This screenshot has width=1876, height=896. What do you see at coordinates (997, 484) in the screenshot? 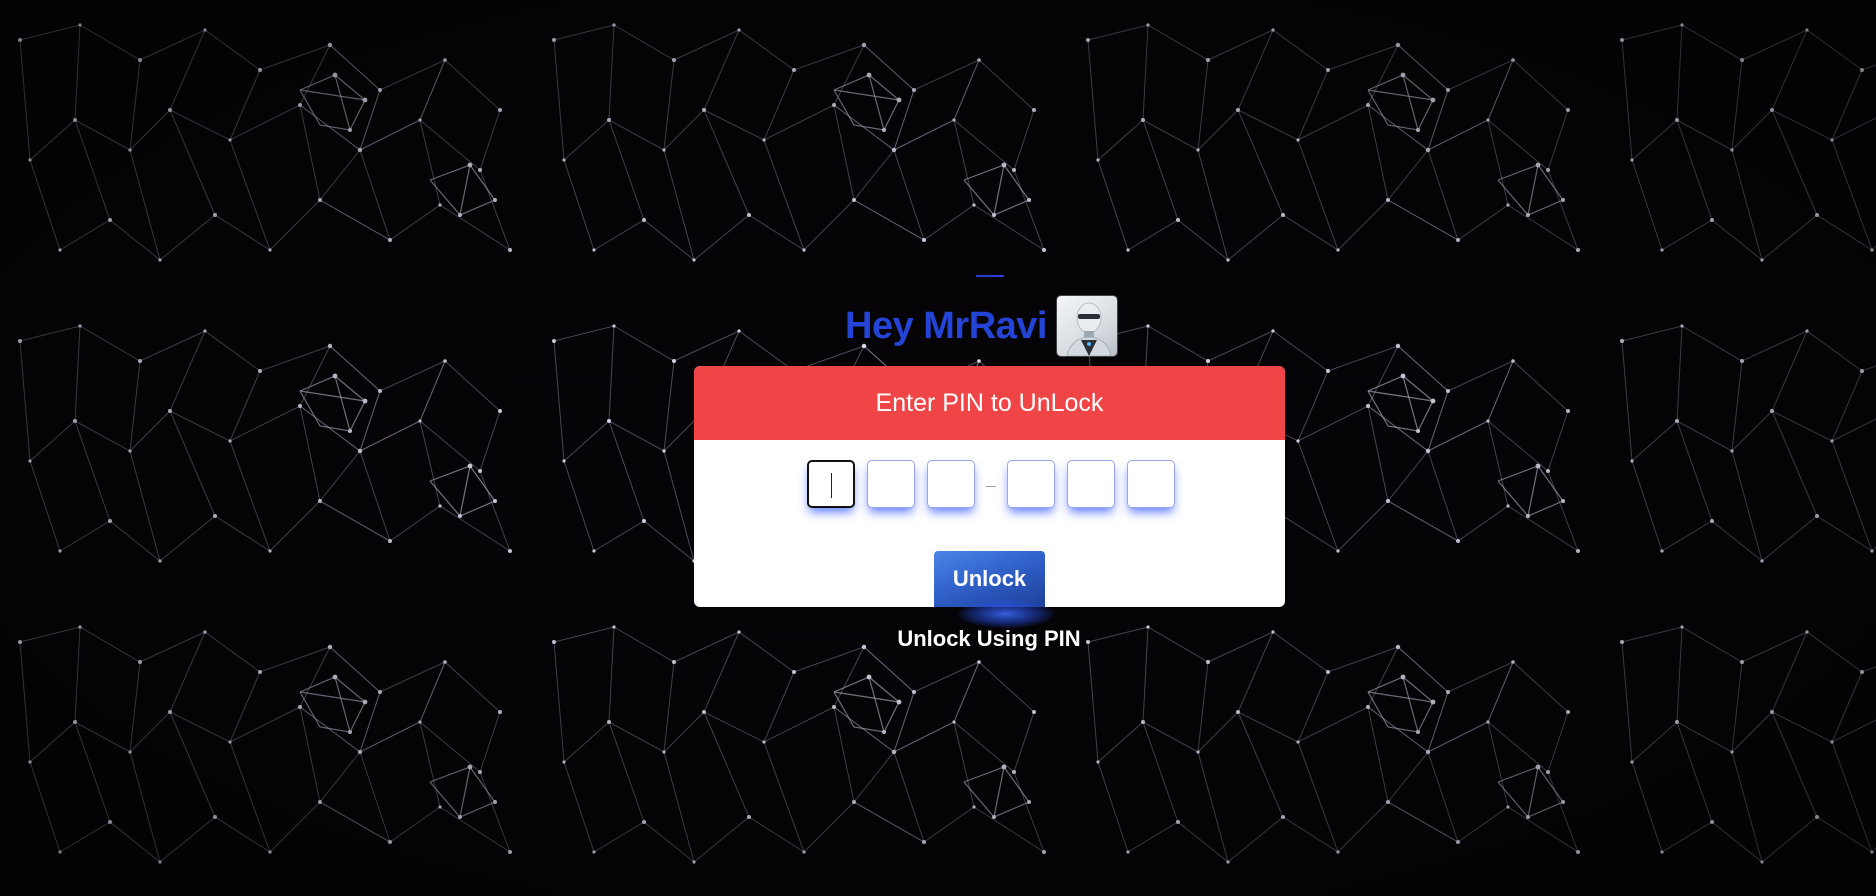
I see `pin-input-group` at bounding box center [997, 484].